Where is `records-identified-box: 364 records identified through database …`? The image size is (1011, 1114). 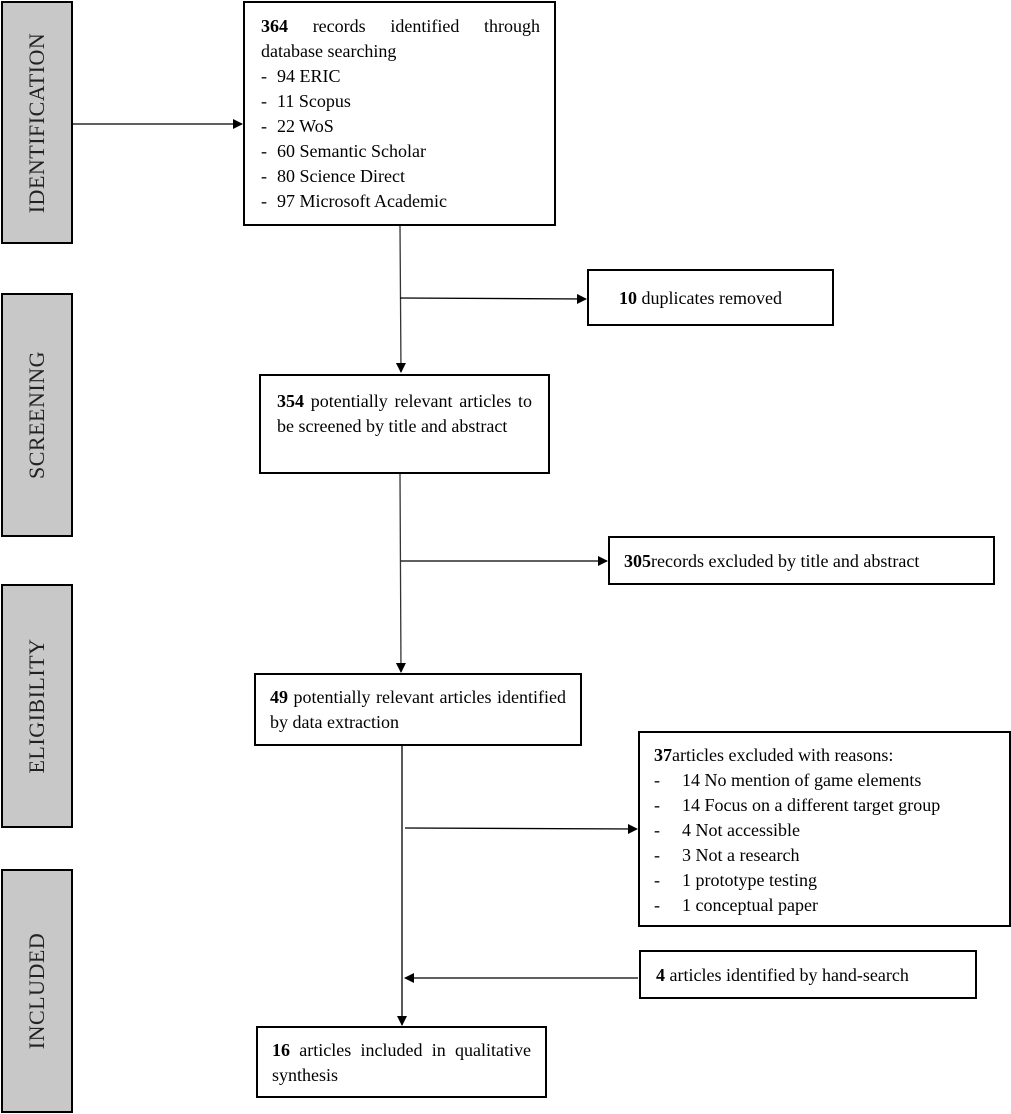
records-identified-box: 364 records identified through database … is located at coordinates (399, 113).